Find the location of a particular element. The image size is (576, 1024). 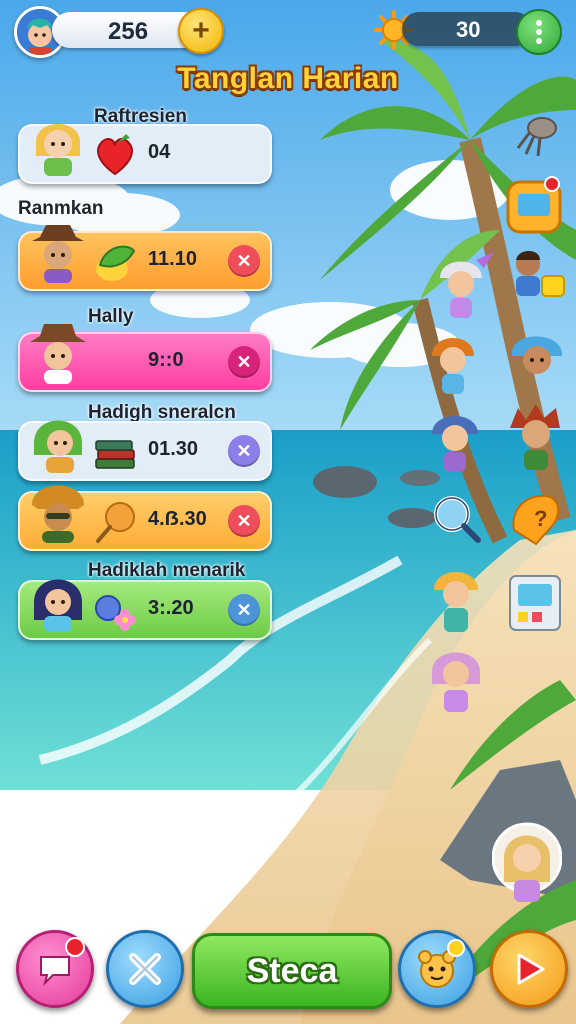

character-green-hood-icon is located at coordinates (58, 446).